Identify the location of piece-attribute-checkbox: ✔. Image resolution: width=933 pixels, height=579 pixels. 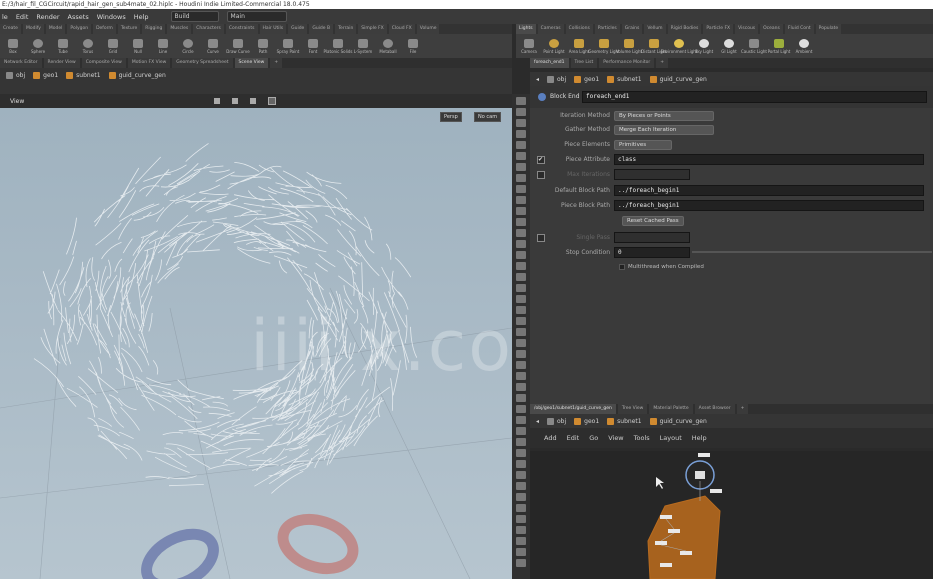
(541, 160).